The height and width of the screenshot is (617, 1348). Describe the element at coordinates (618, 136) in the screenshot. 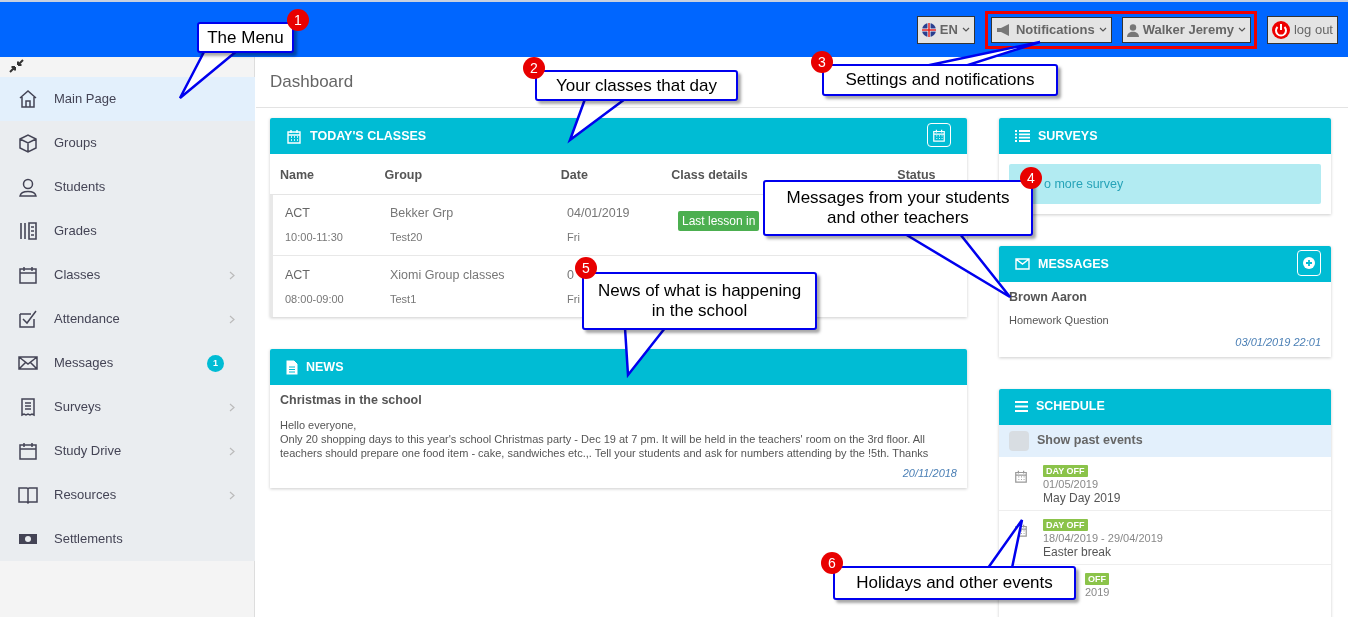

I see `panel-header: TODAY'S CLASSES` at that location.